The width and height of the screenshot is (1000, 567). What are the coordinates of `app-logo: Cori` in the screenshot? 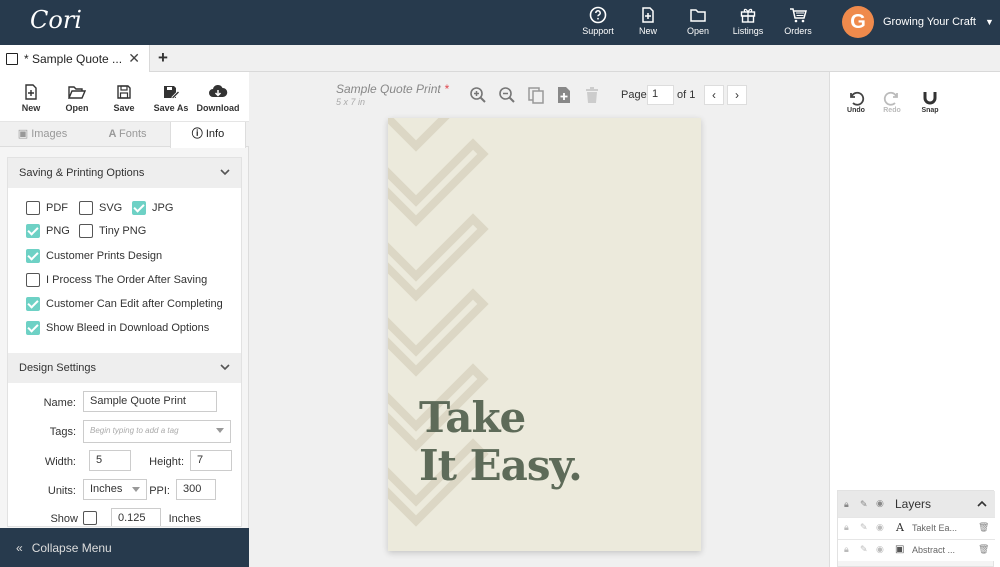 It's located at (56, 20).